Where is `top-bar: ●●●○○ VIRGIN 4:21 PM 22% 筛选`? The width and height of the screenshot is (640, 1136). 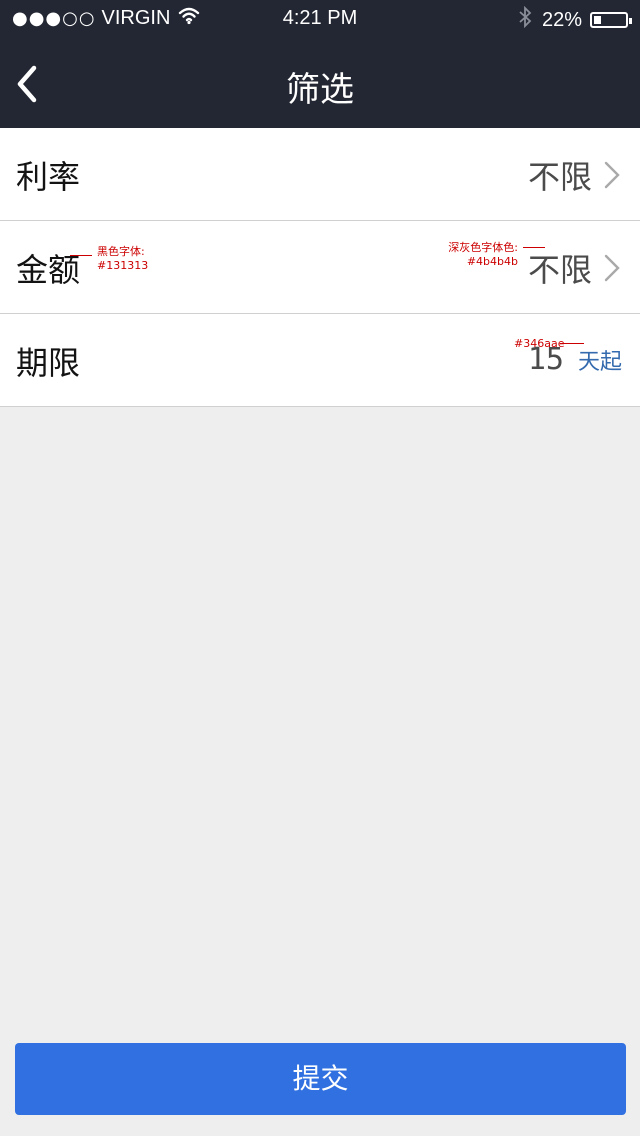
top-bar: ●●●○○ VIRGIN 4:21 PM 22% 筛选 is located at coordinates (320, 64).